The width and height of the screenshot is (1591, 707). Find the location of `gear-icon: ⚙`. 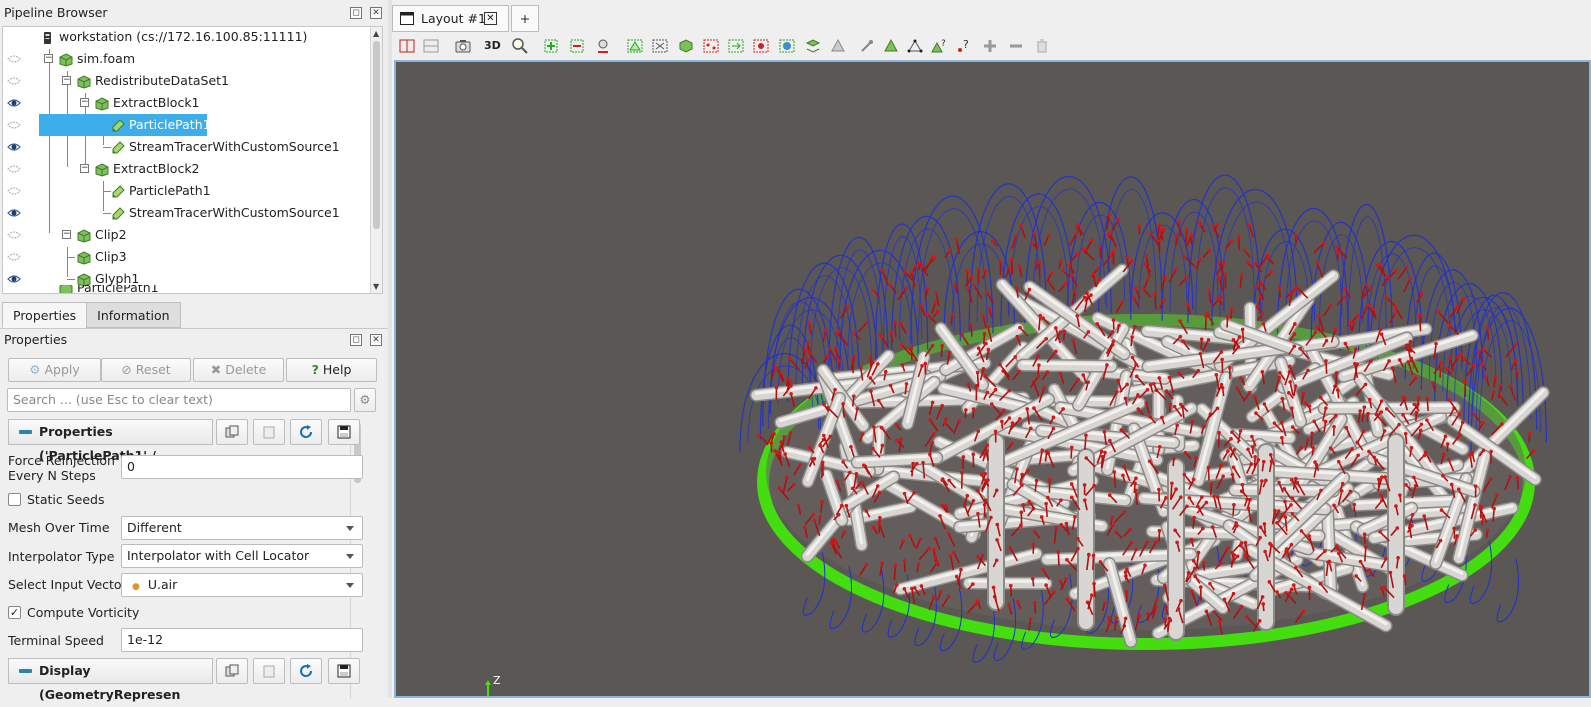

gear-icon: ⚙ is located at coordinates (365, 400).